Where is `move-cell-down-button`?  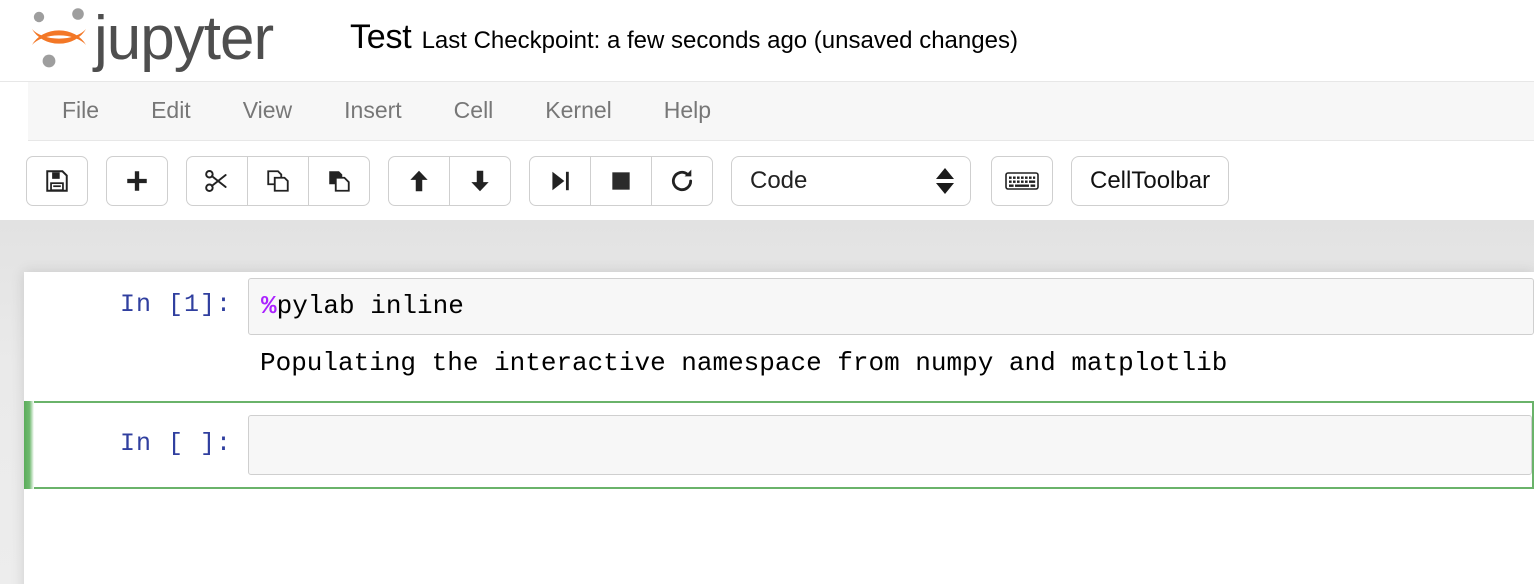
move-cell-down-button is located at coordinates (480, 180).